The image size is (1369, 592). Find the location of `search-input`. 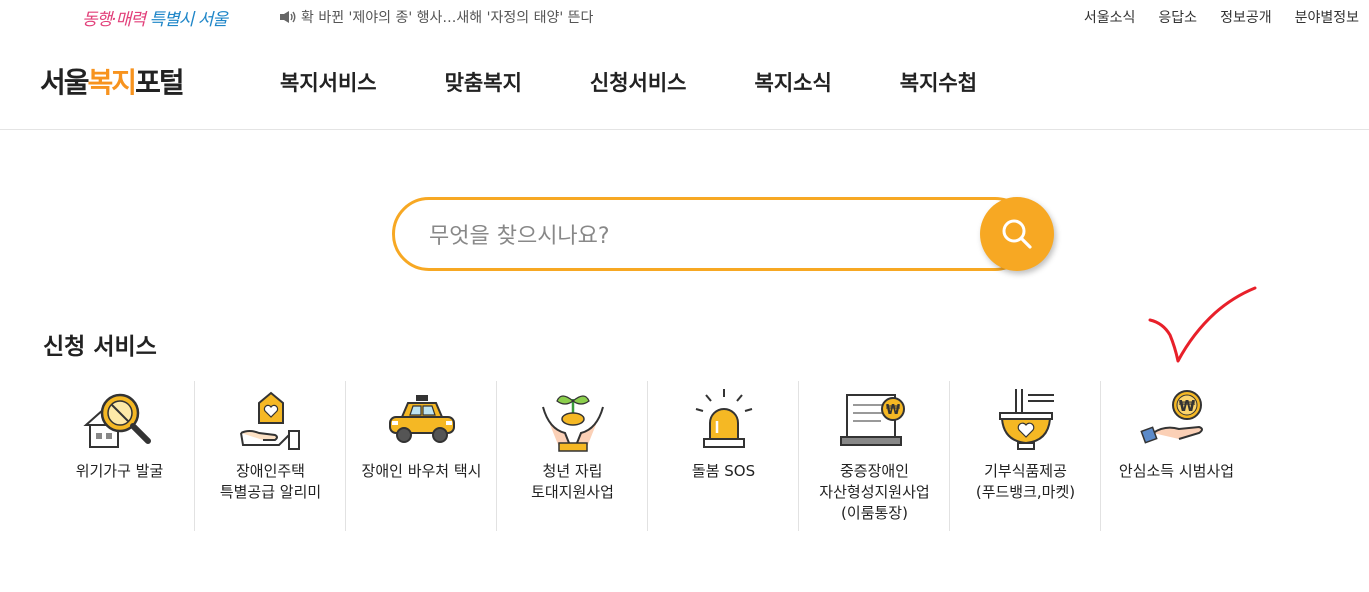

search-input is located at coordinates (689, 236).